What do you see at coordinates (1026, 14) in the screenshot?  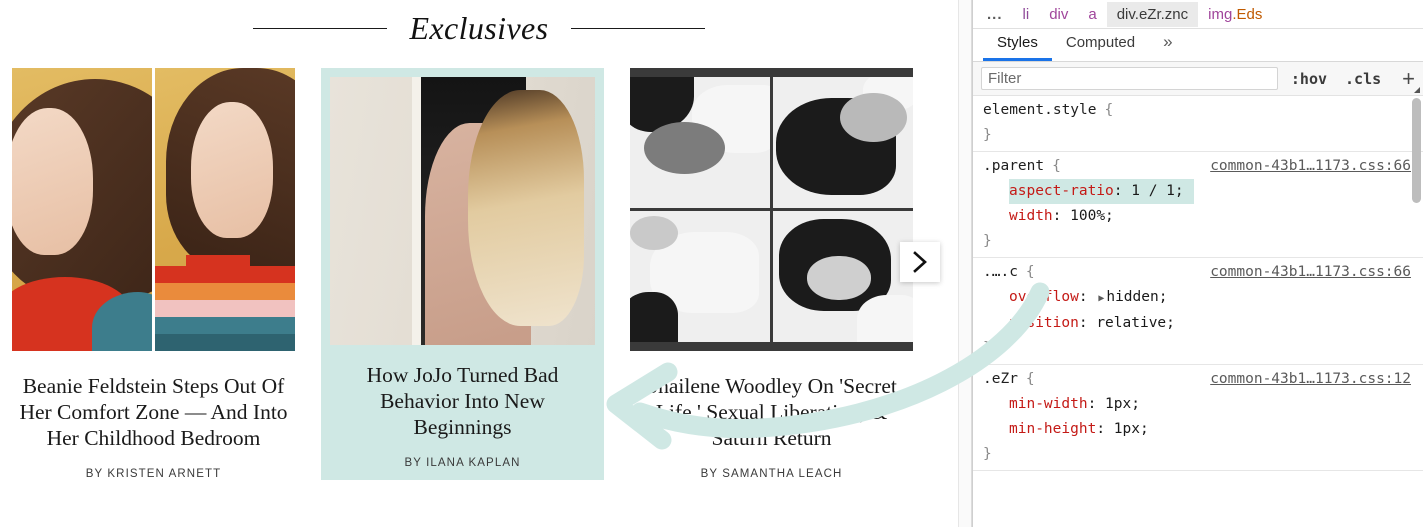 I see `breadcrumb-li: li` at bounding box center [1026, 14].